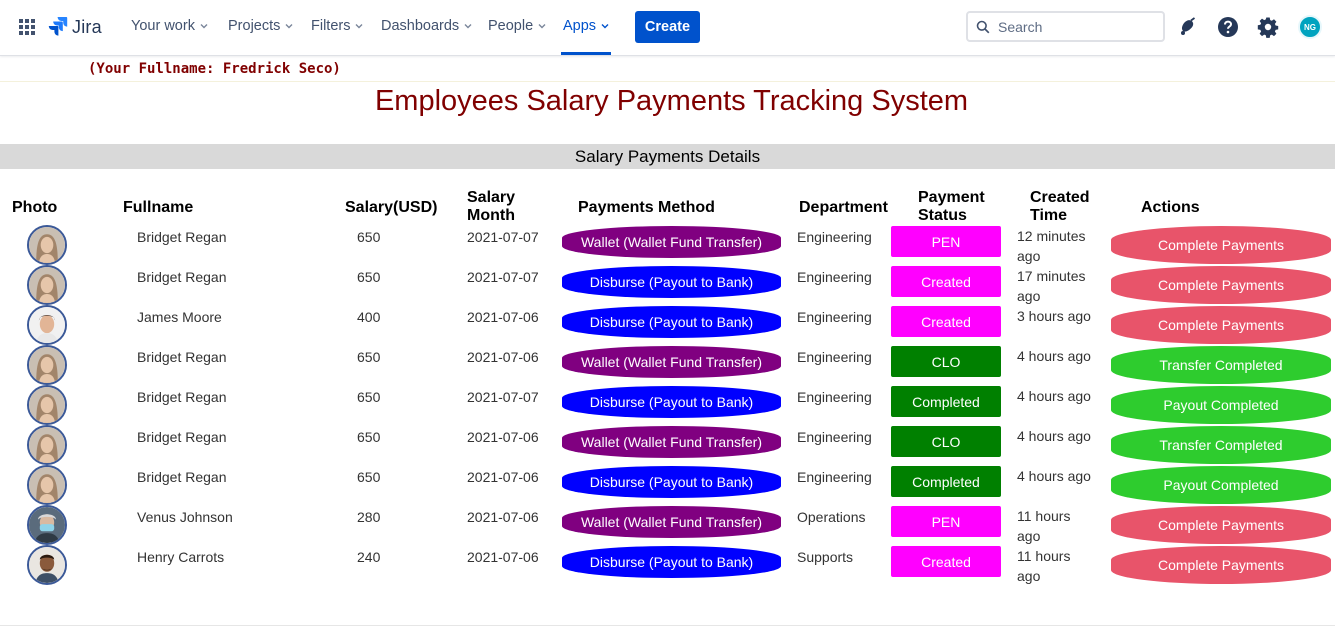 Image resolution: width=1335 pixels, height=641 pixels. I want to click on active-tab-indicator, so click(586, 53).